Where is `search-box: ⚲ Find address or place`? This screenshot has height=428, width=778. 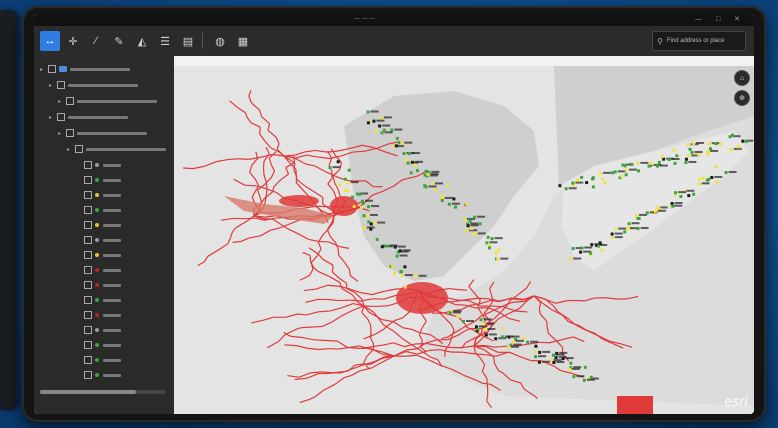 search-box: ⚲ Find address or place is located at coordinates (699, 41).